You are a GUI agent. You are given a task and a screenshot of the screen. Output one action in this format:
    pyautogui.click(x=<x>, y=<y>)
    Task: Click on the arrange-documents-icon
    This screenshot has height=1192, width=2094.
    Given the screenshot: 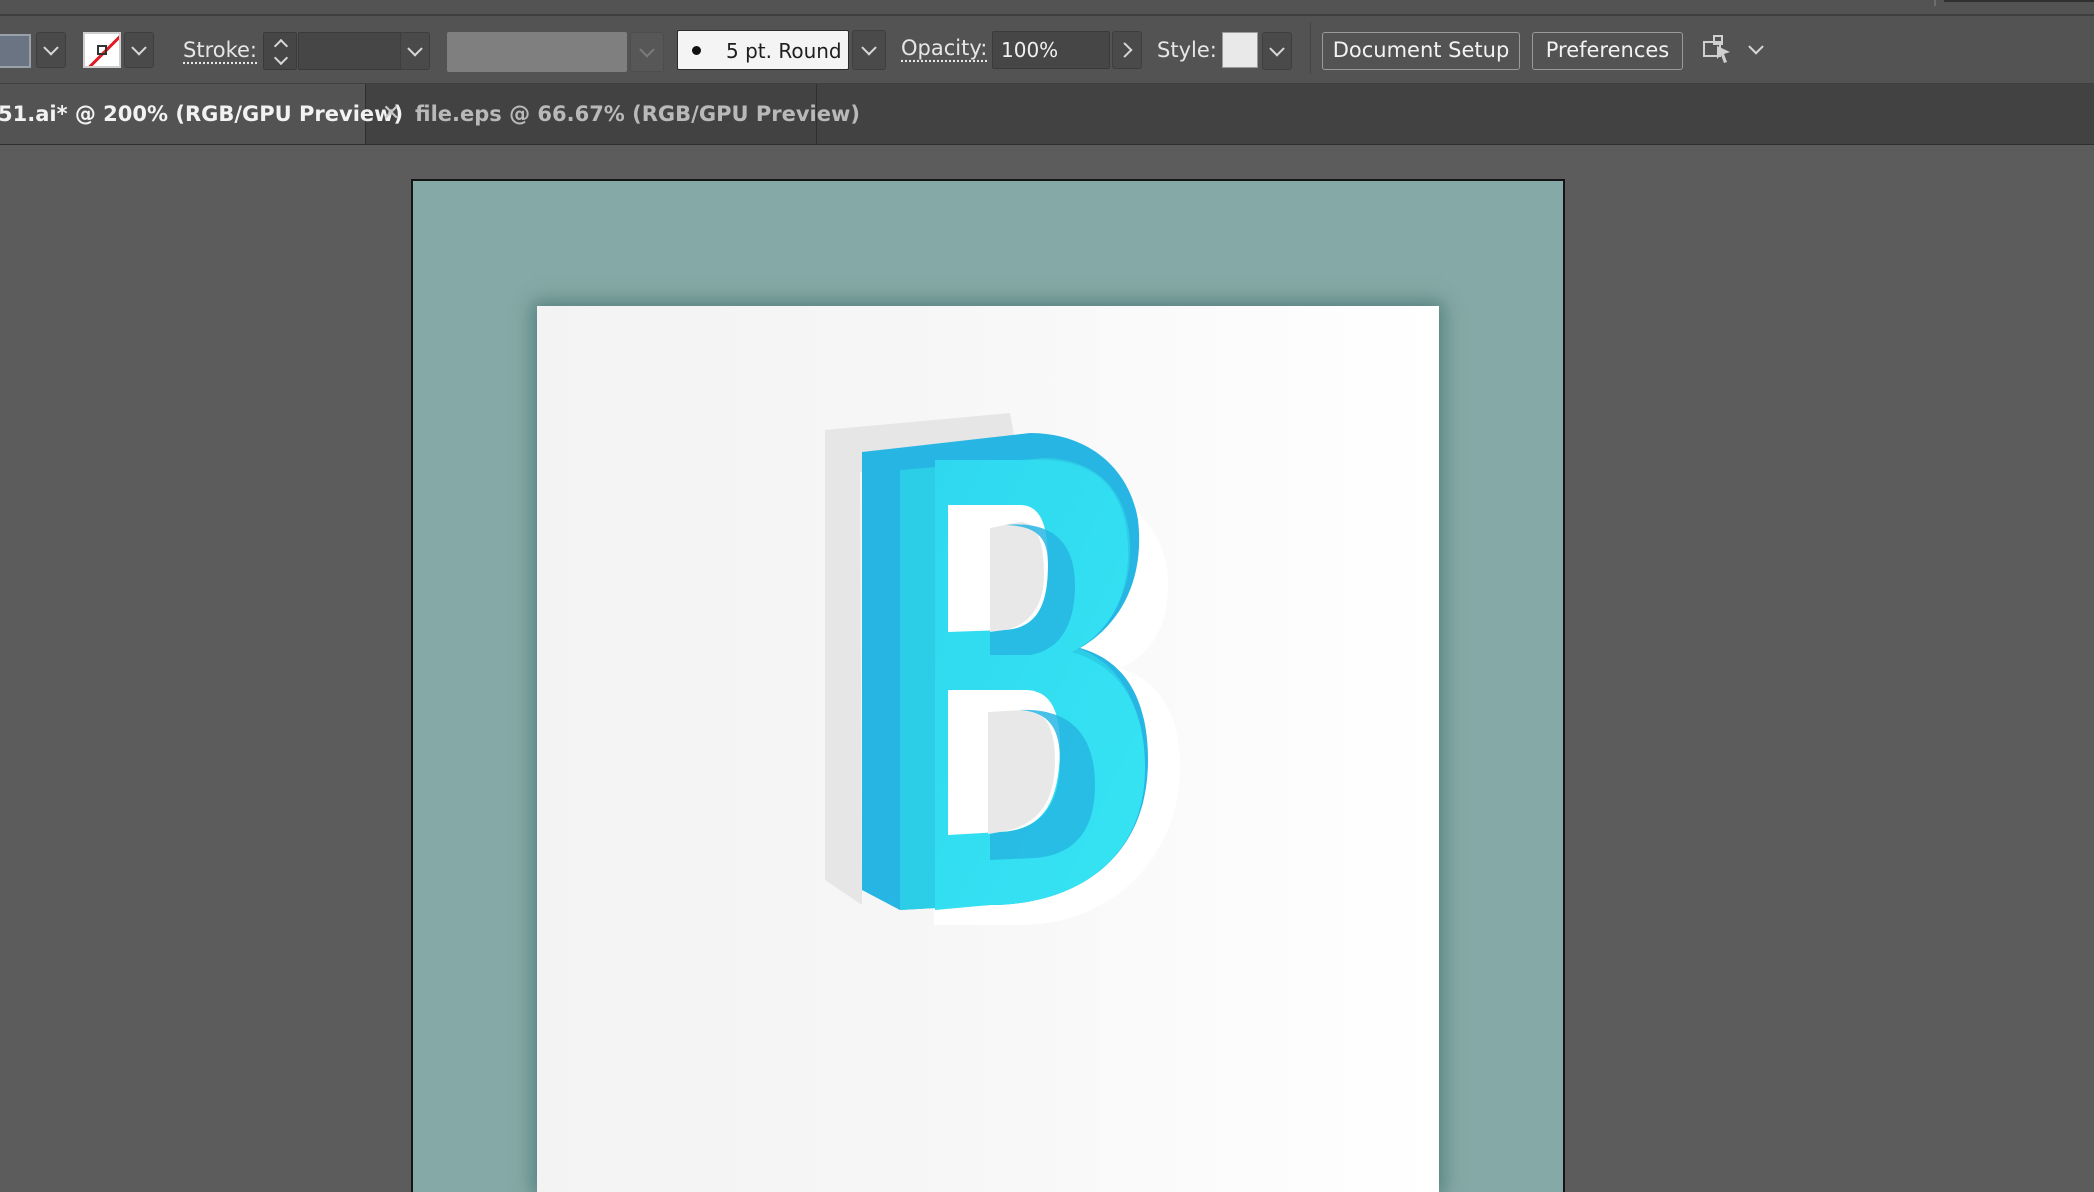 What is the action you would take?
    pyautogui.click(x=1718, y=50)
    